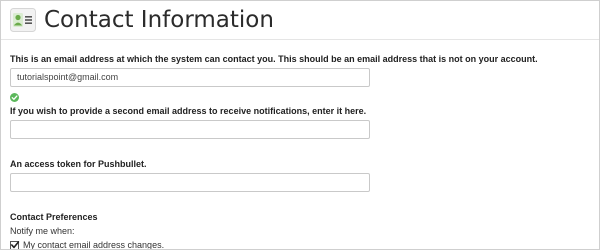 This screenshot has width=600, height=250. I want to click on check-circle-icon, so click(14, 95).